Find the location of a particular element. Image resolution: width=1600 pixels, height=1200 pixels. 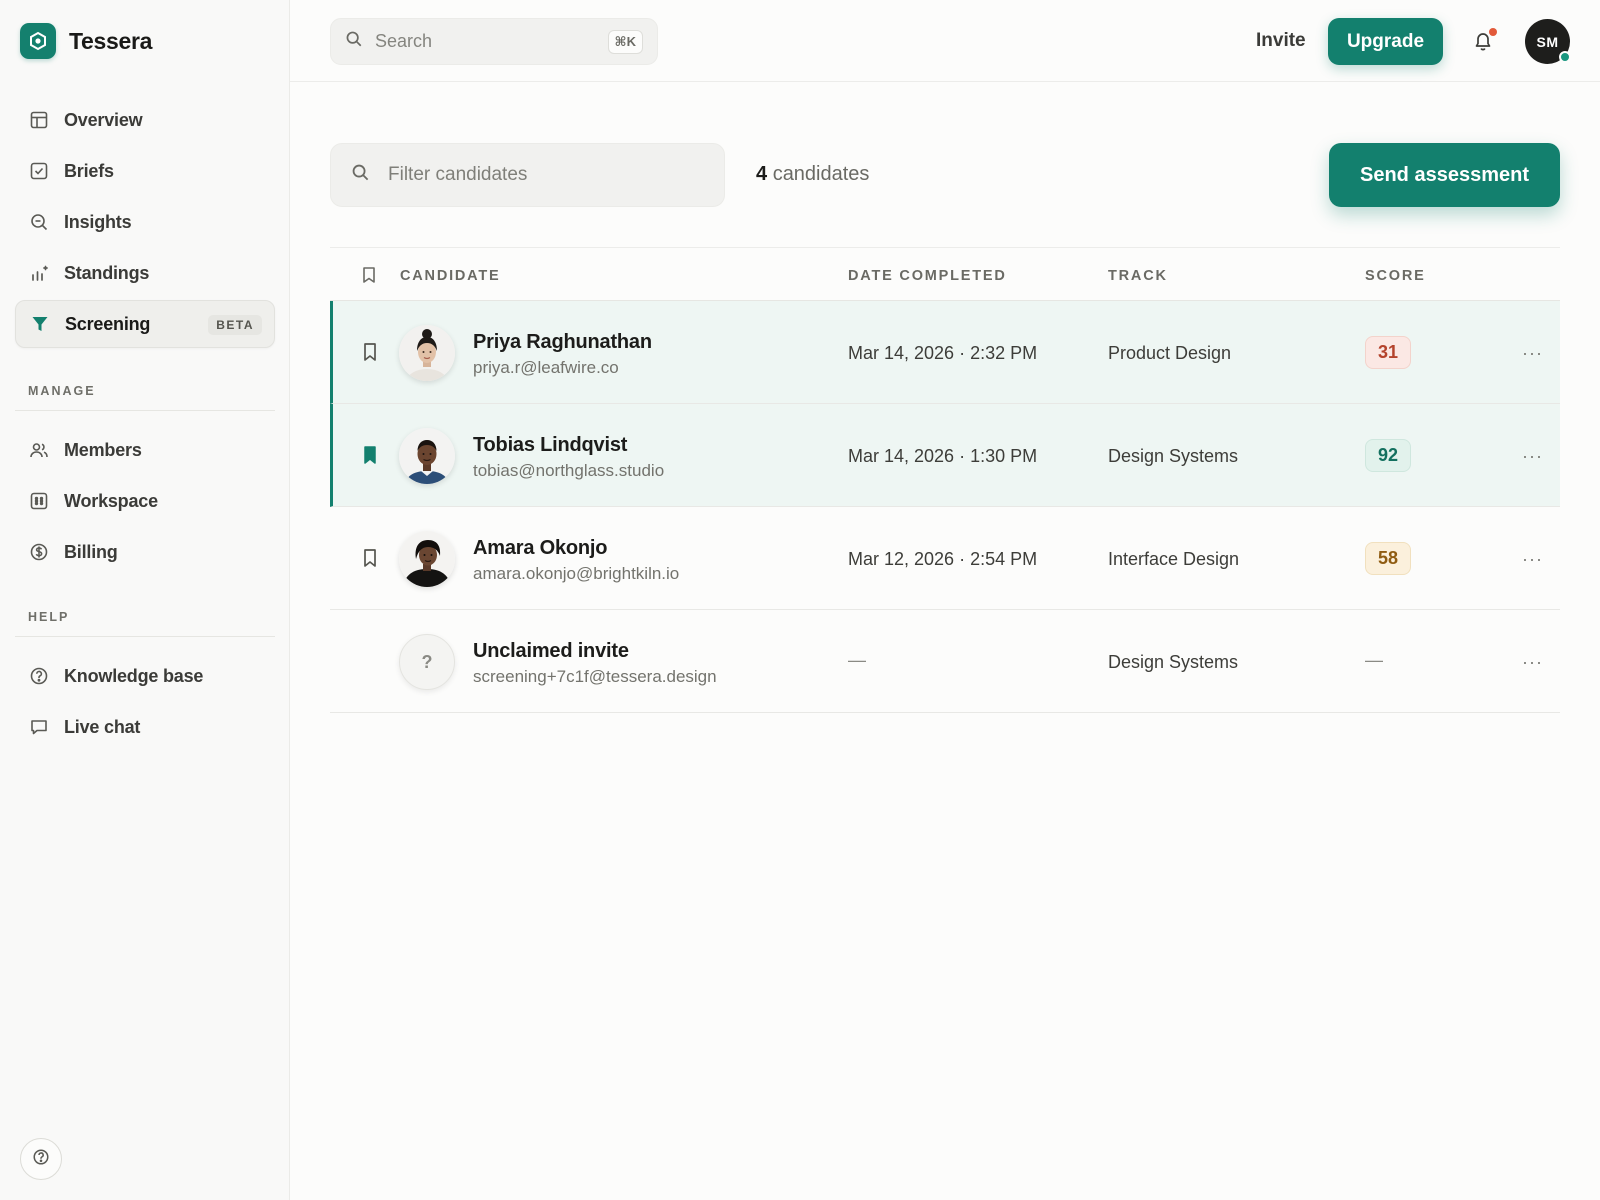

column-header-candidate: CANDIDATE is located at coordinates (450, 276).